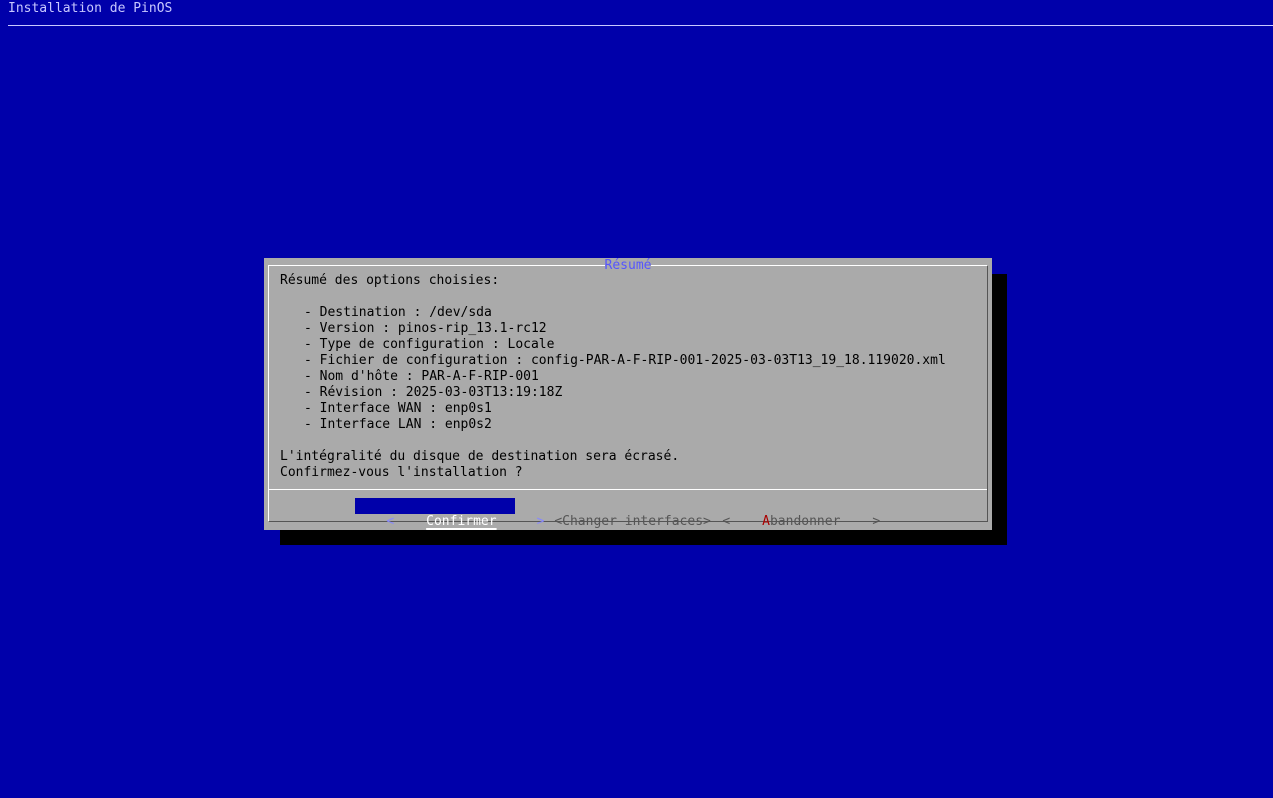  I want to click on option-revision: - Révision : 2025-03-03T13:19:18Z, so click(433, 392).